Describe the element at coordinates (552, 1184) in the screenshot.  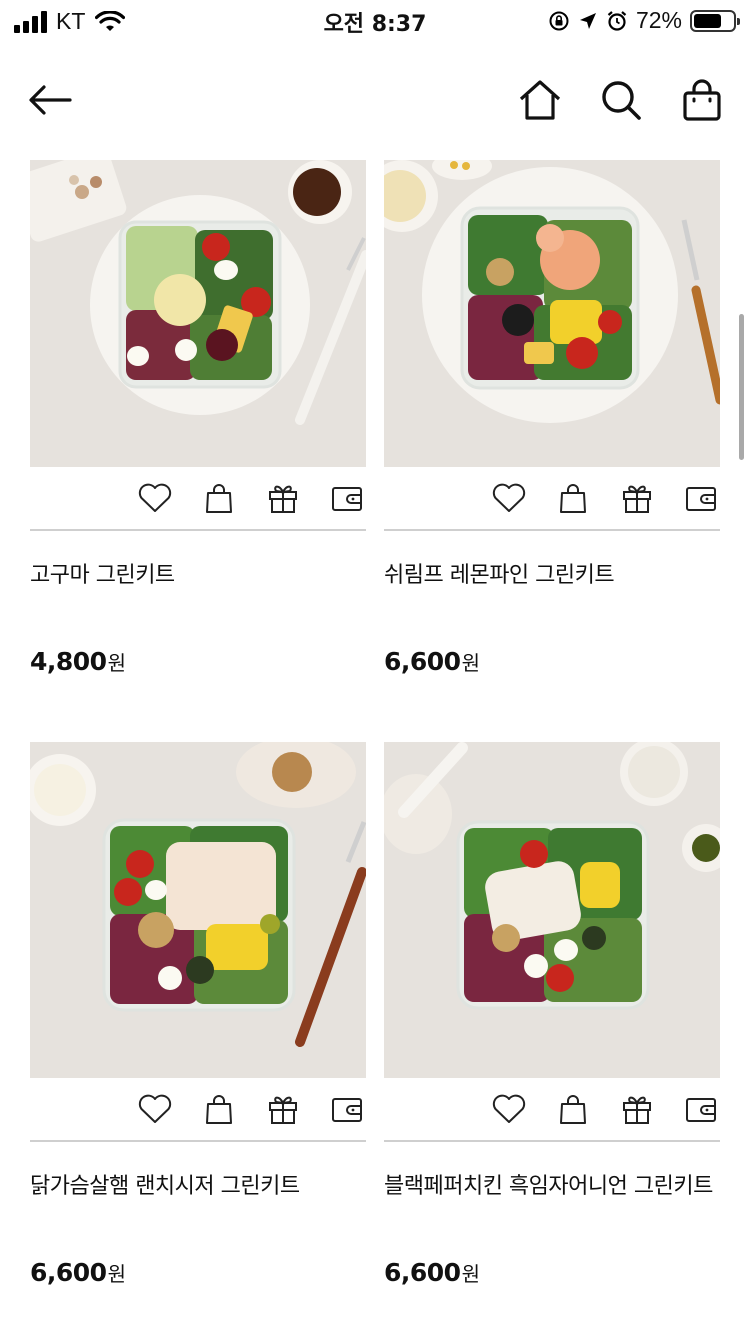
I see `product-name: 블랙페퍼치킨 흑임자어니언 그린키트` at that location.